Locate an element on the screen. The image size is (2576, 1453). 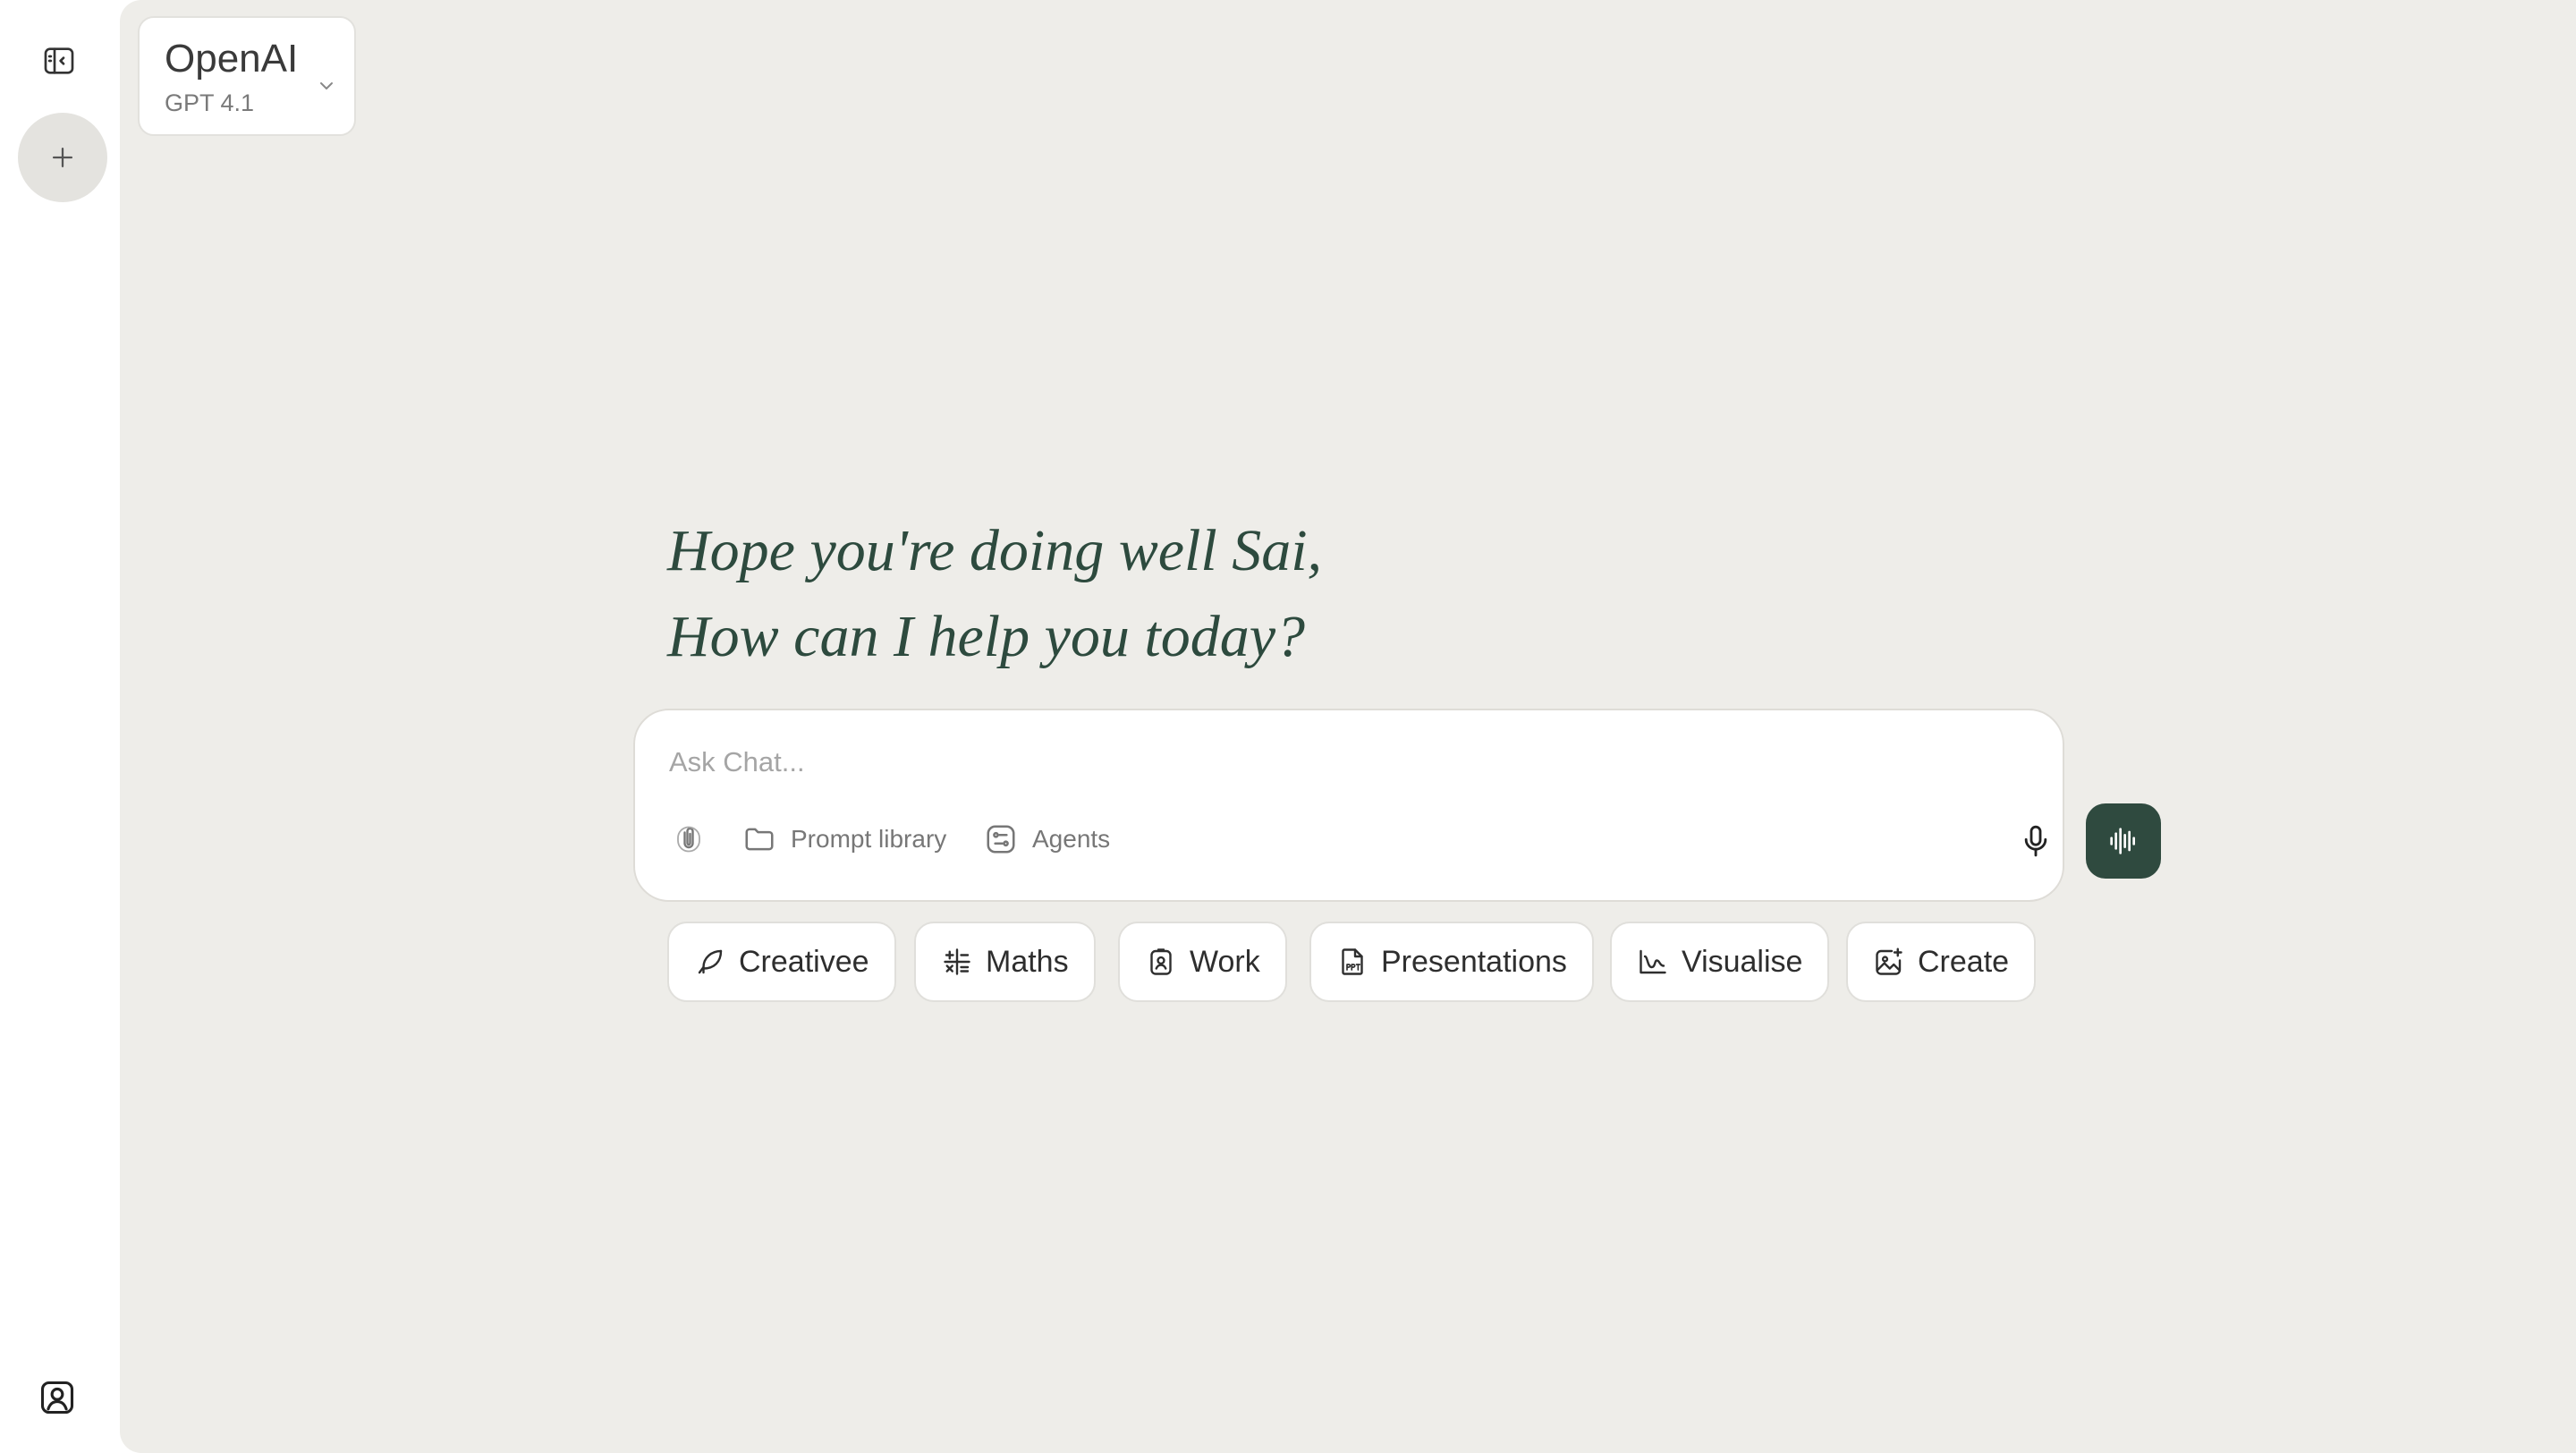
chip-maths: Maths is located at coordinates (1005, 962).